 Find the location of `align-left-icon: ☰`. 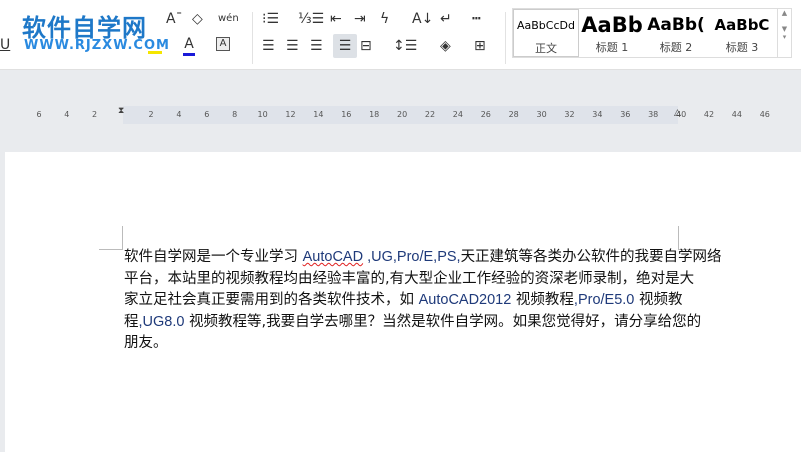

align-left-icon: ☰ is located at coordinates (268, 46).